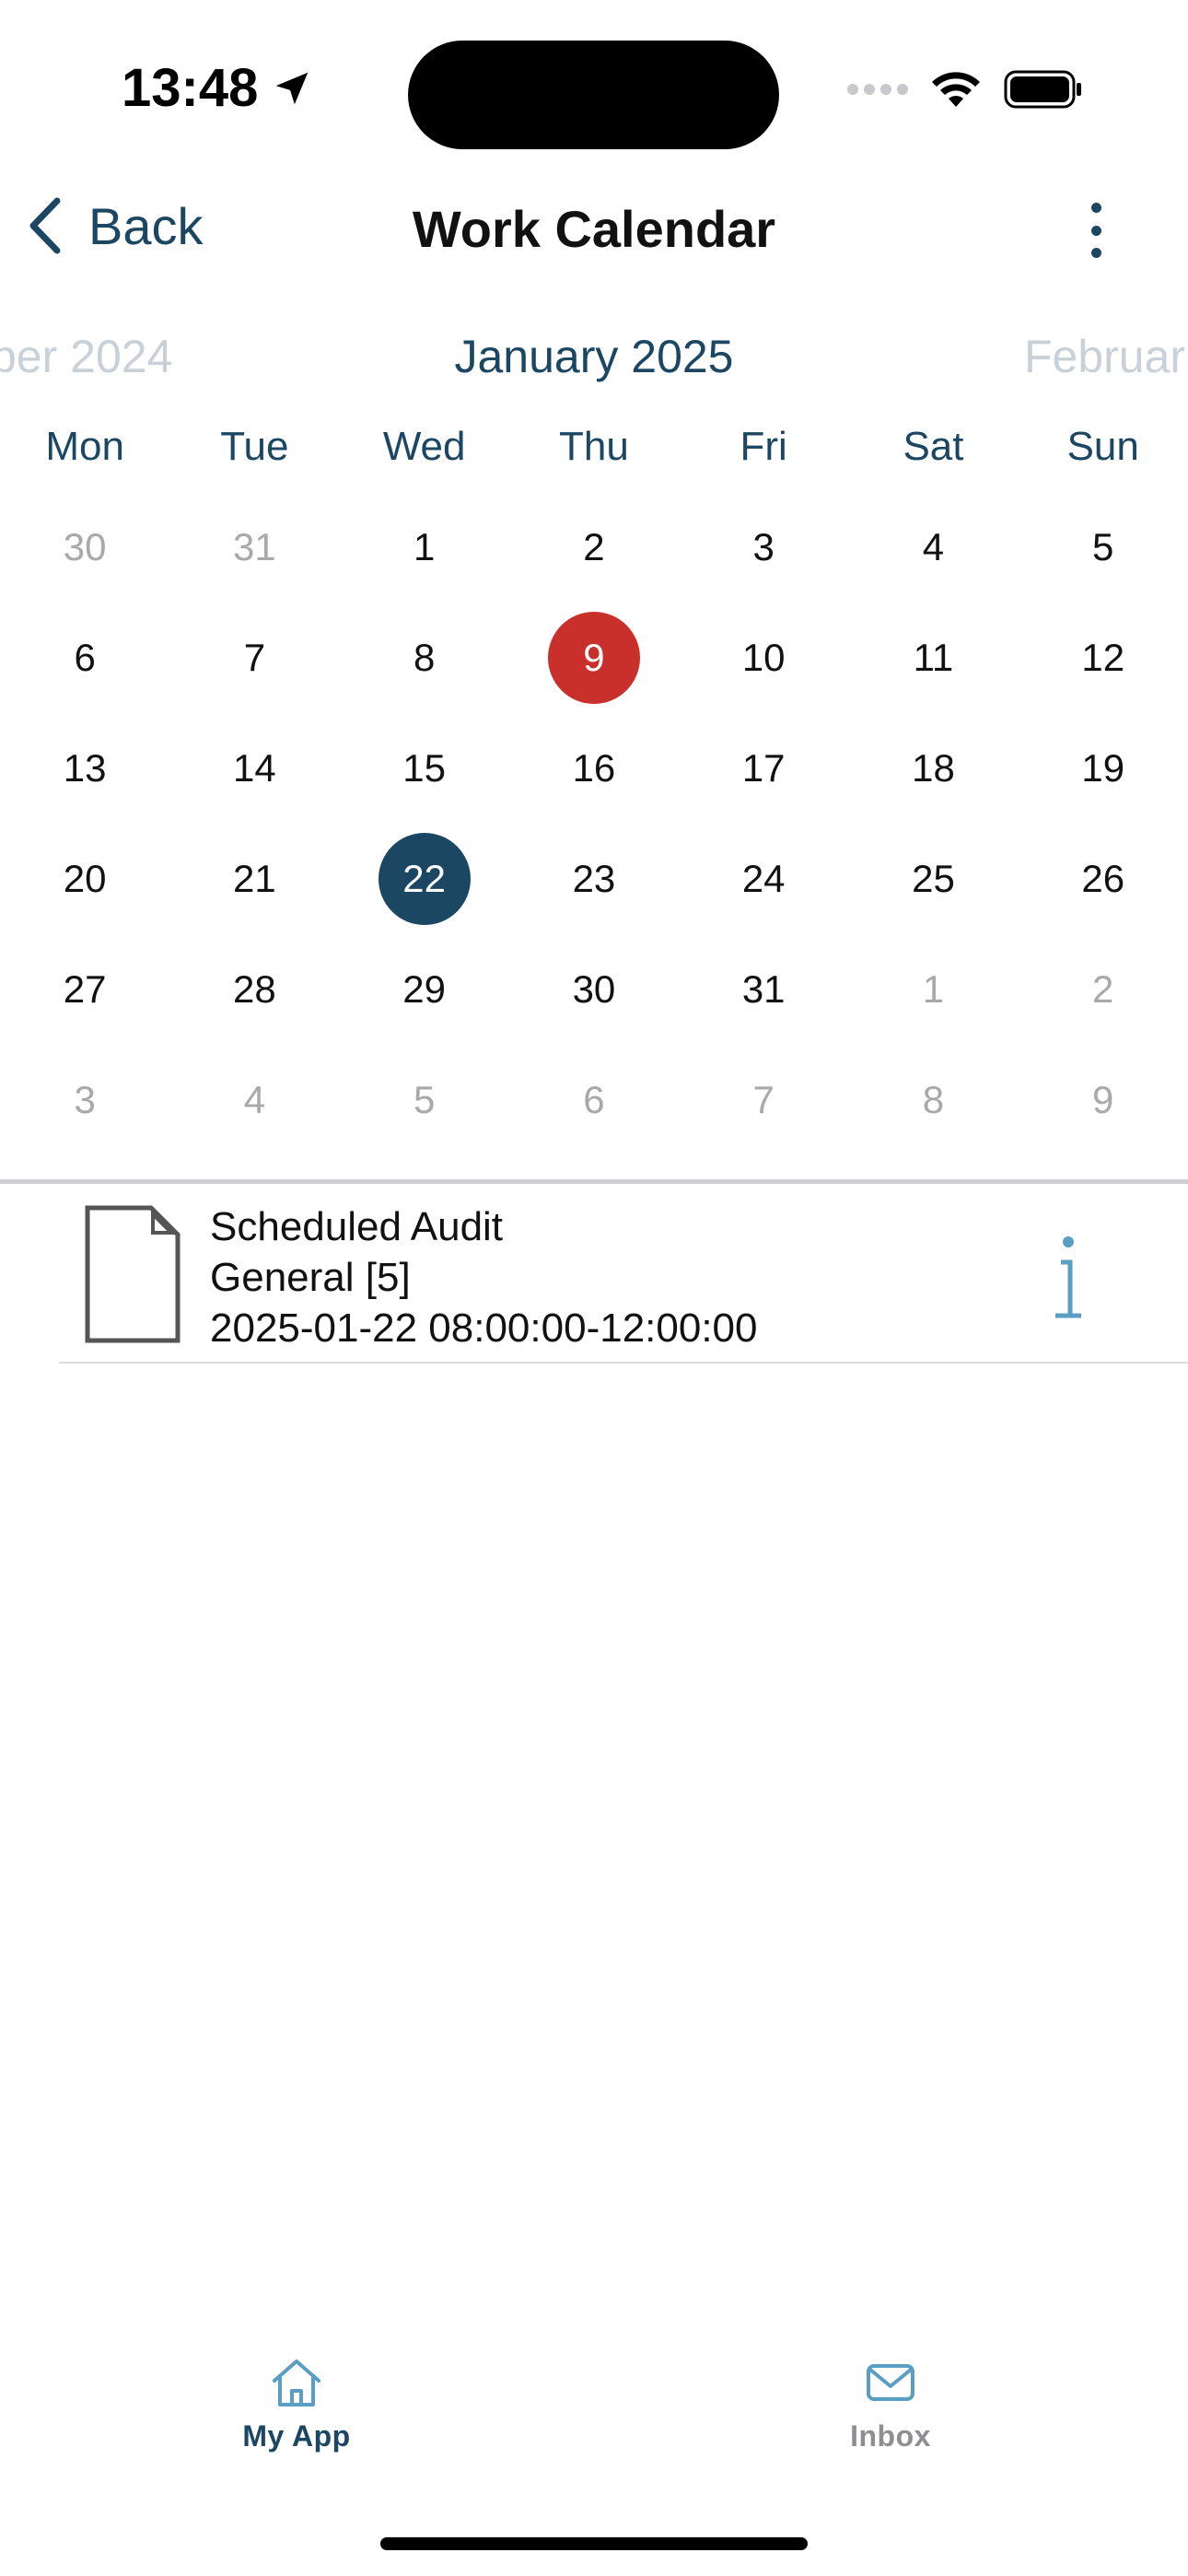 This screenshot has height=2576, width=1188. I want to click on more-options-icon, so click(1096, 230).